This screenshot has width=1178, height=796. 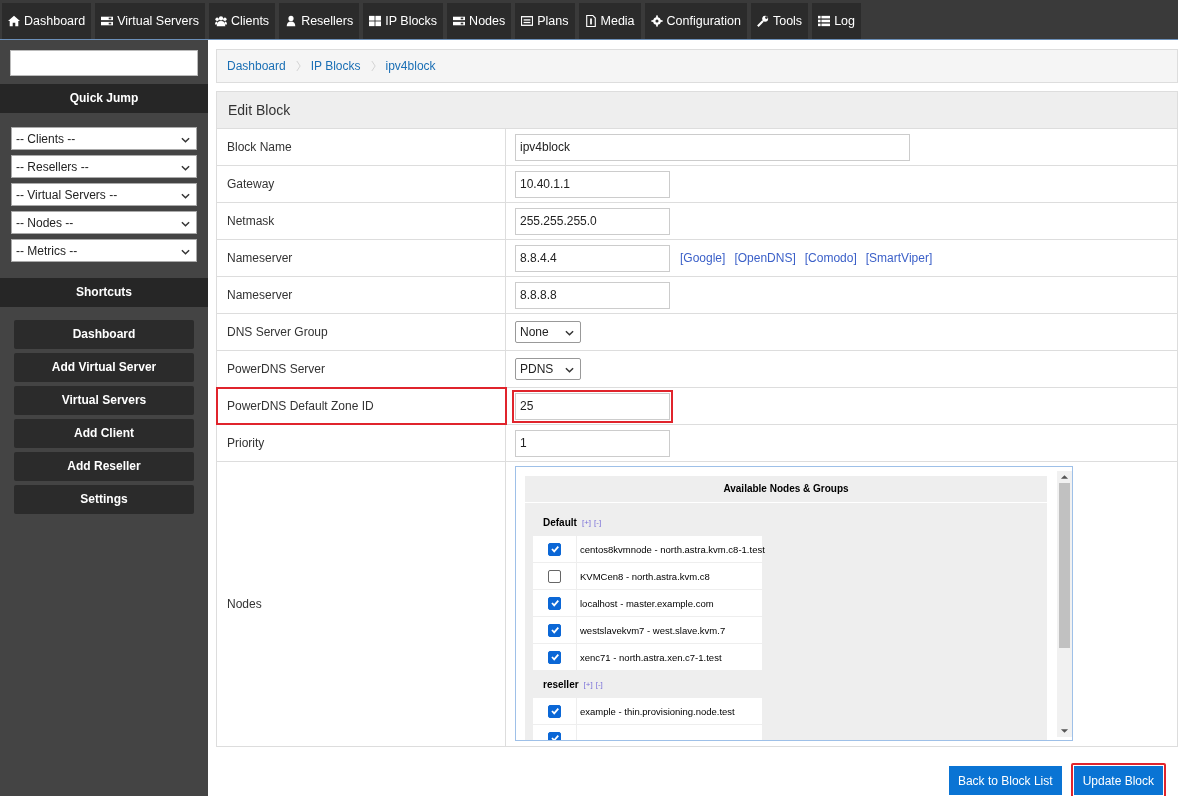 What do you see at coordinates (104, 433) in the screenshot?
I see `shortcut-button: Add Client` at bounding box center [104, 433].